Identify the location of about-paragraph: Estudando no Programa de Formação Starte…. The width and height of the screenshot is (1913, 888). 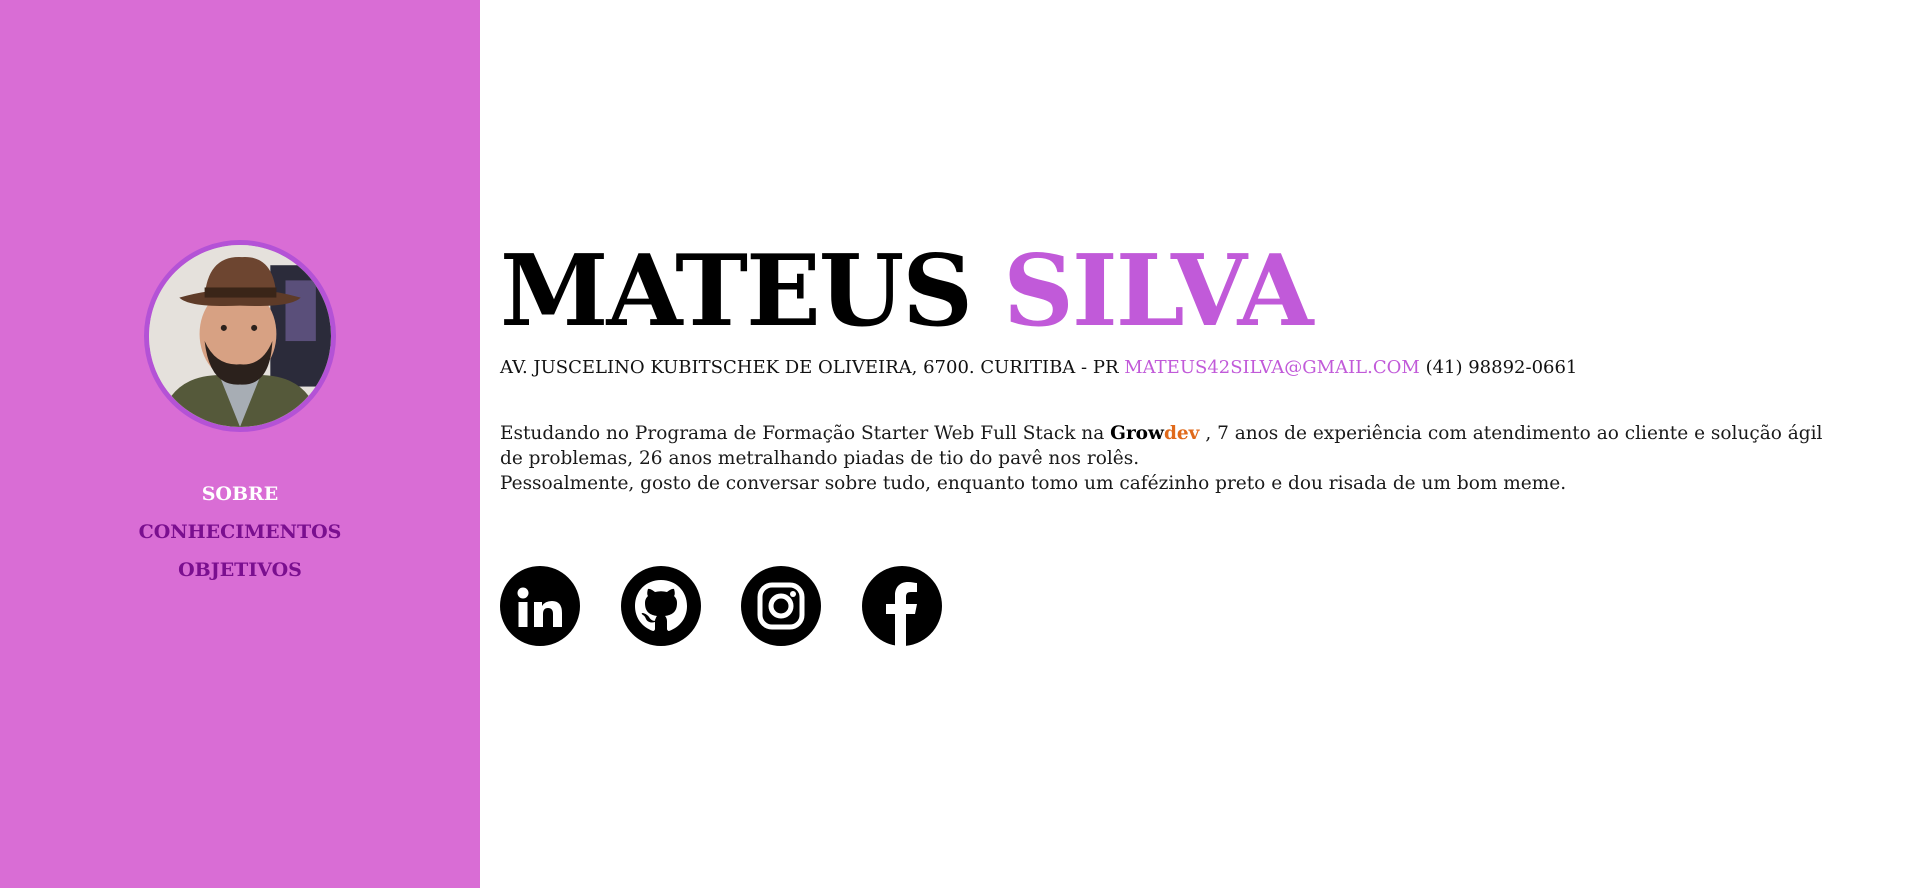
(1165, 446).